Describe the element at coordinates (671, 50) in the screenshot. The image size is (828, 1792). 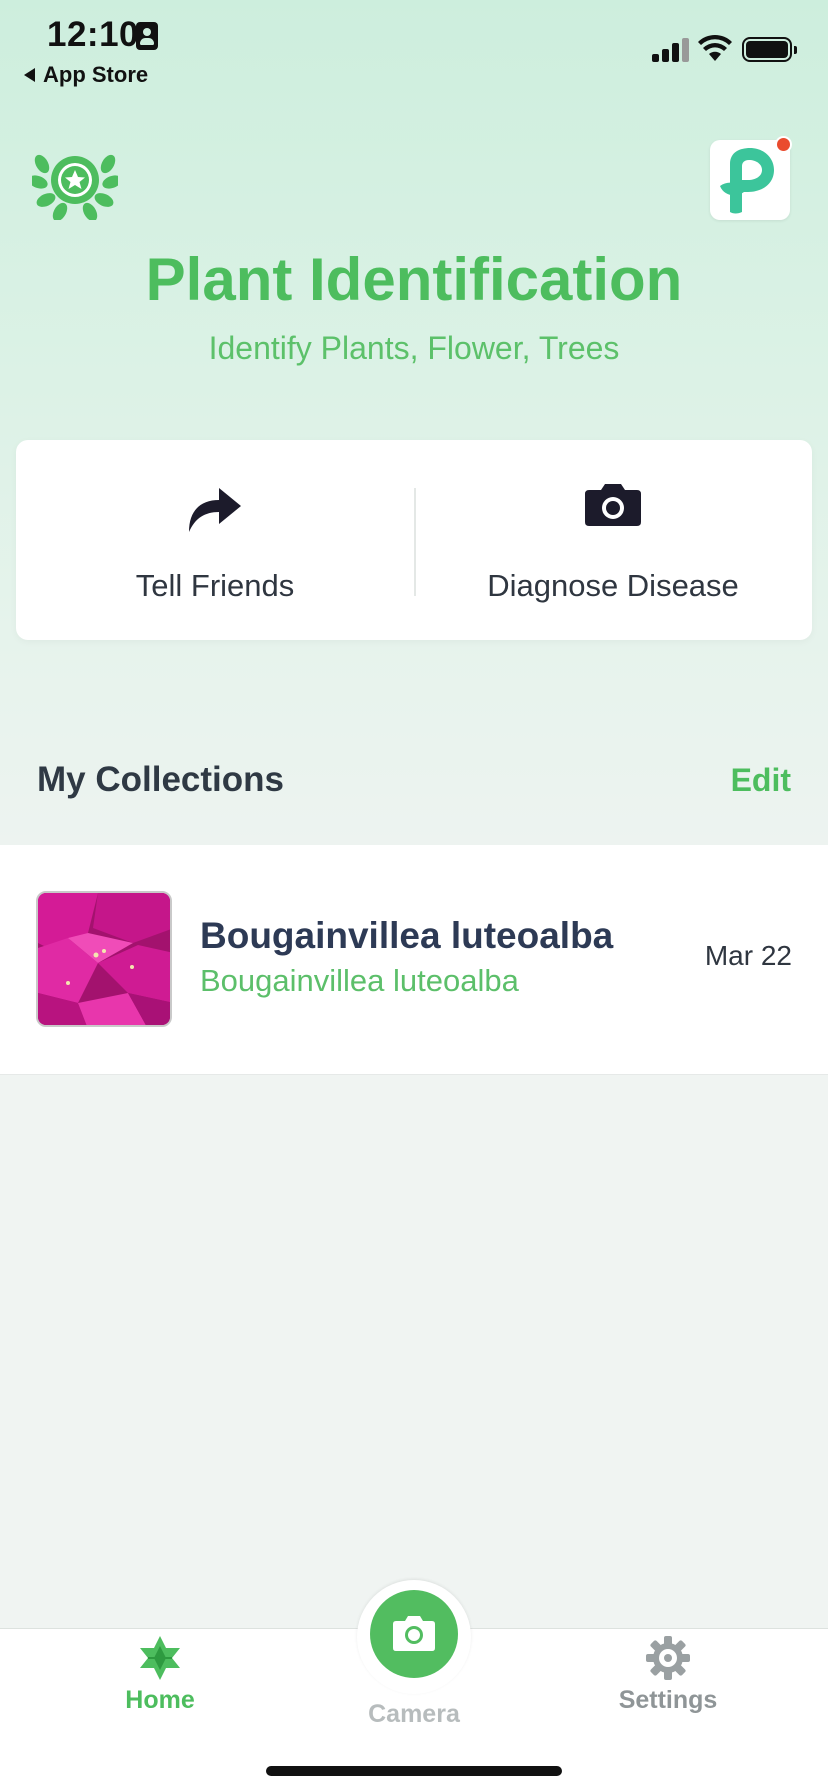
I see `cellular-signal-icon` at that location.